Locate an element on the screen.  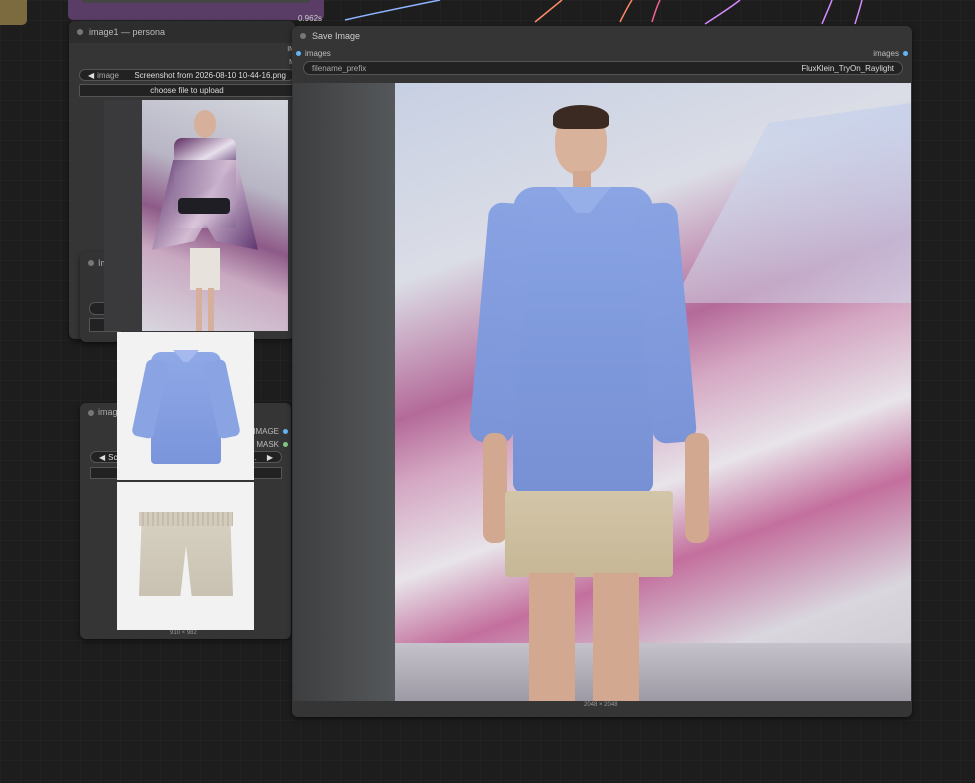
input-images-port: images is located at coordinates (313, 53).